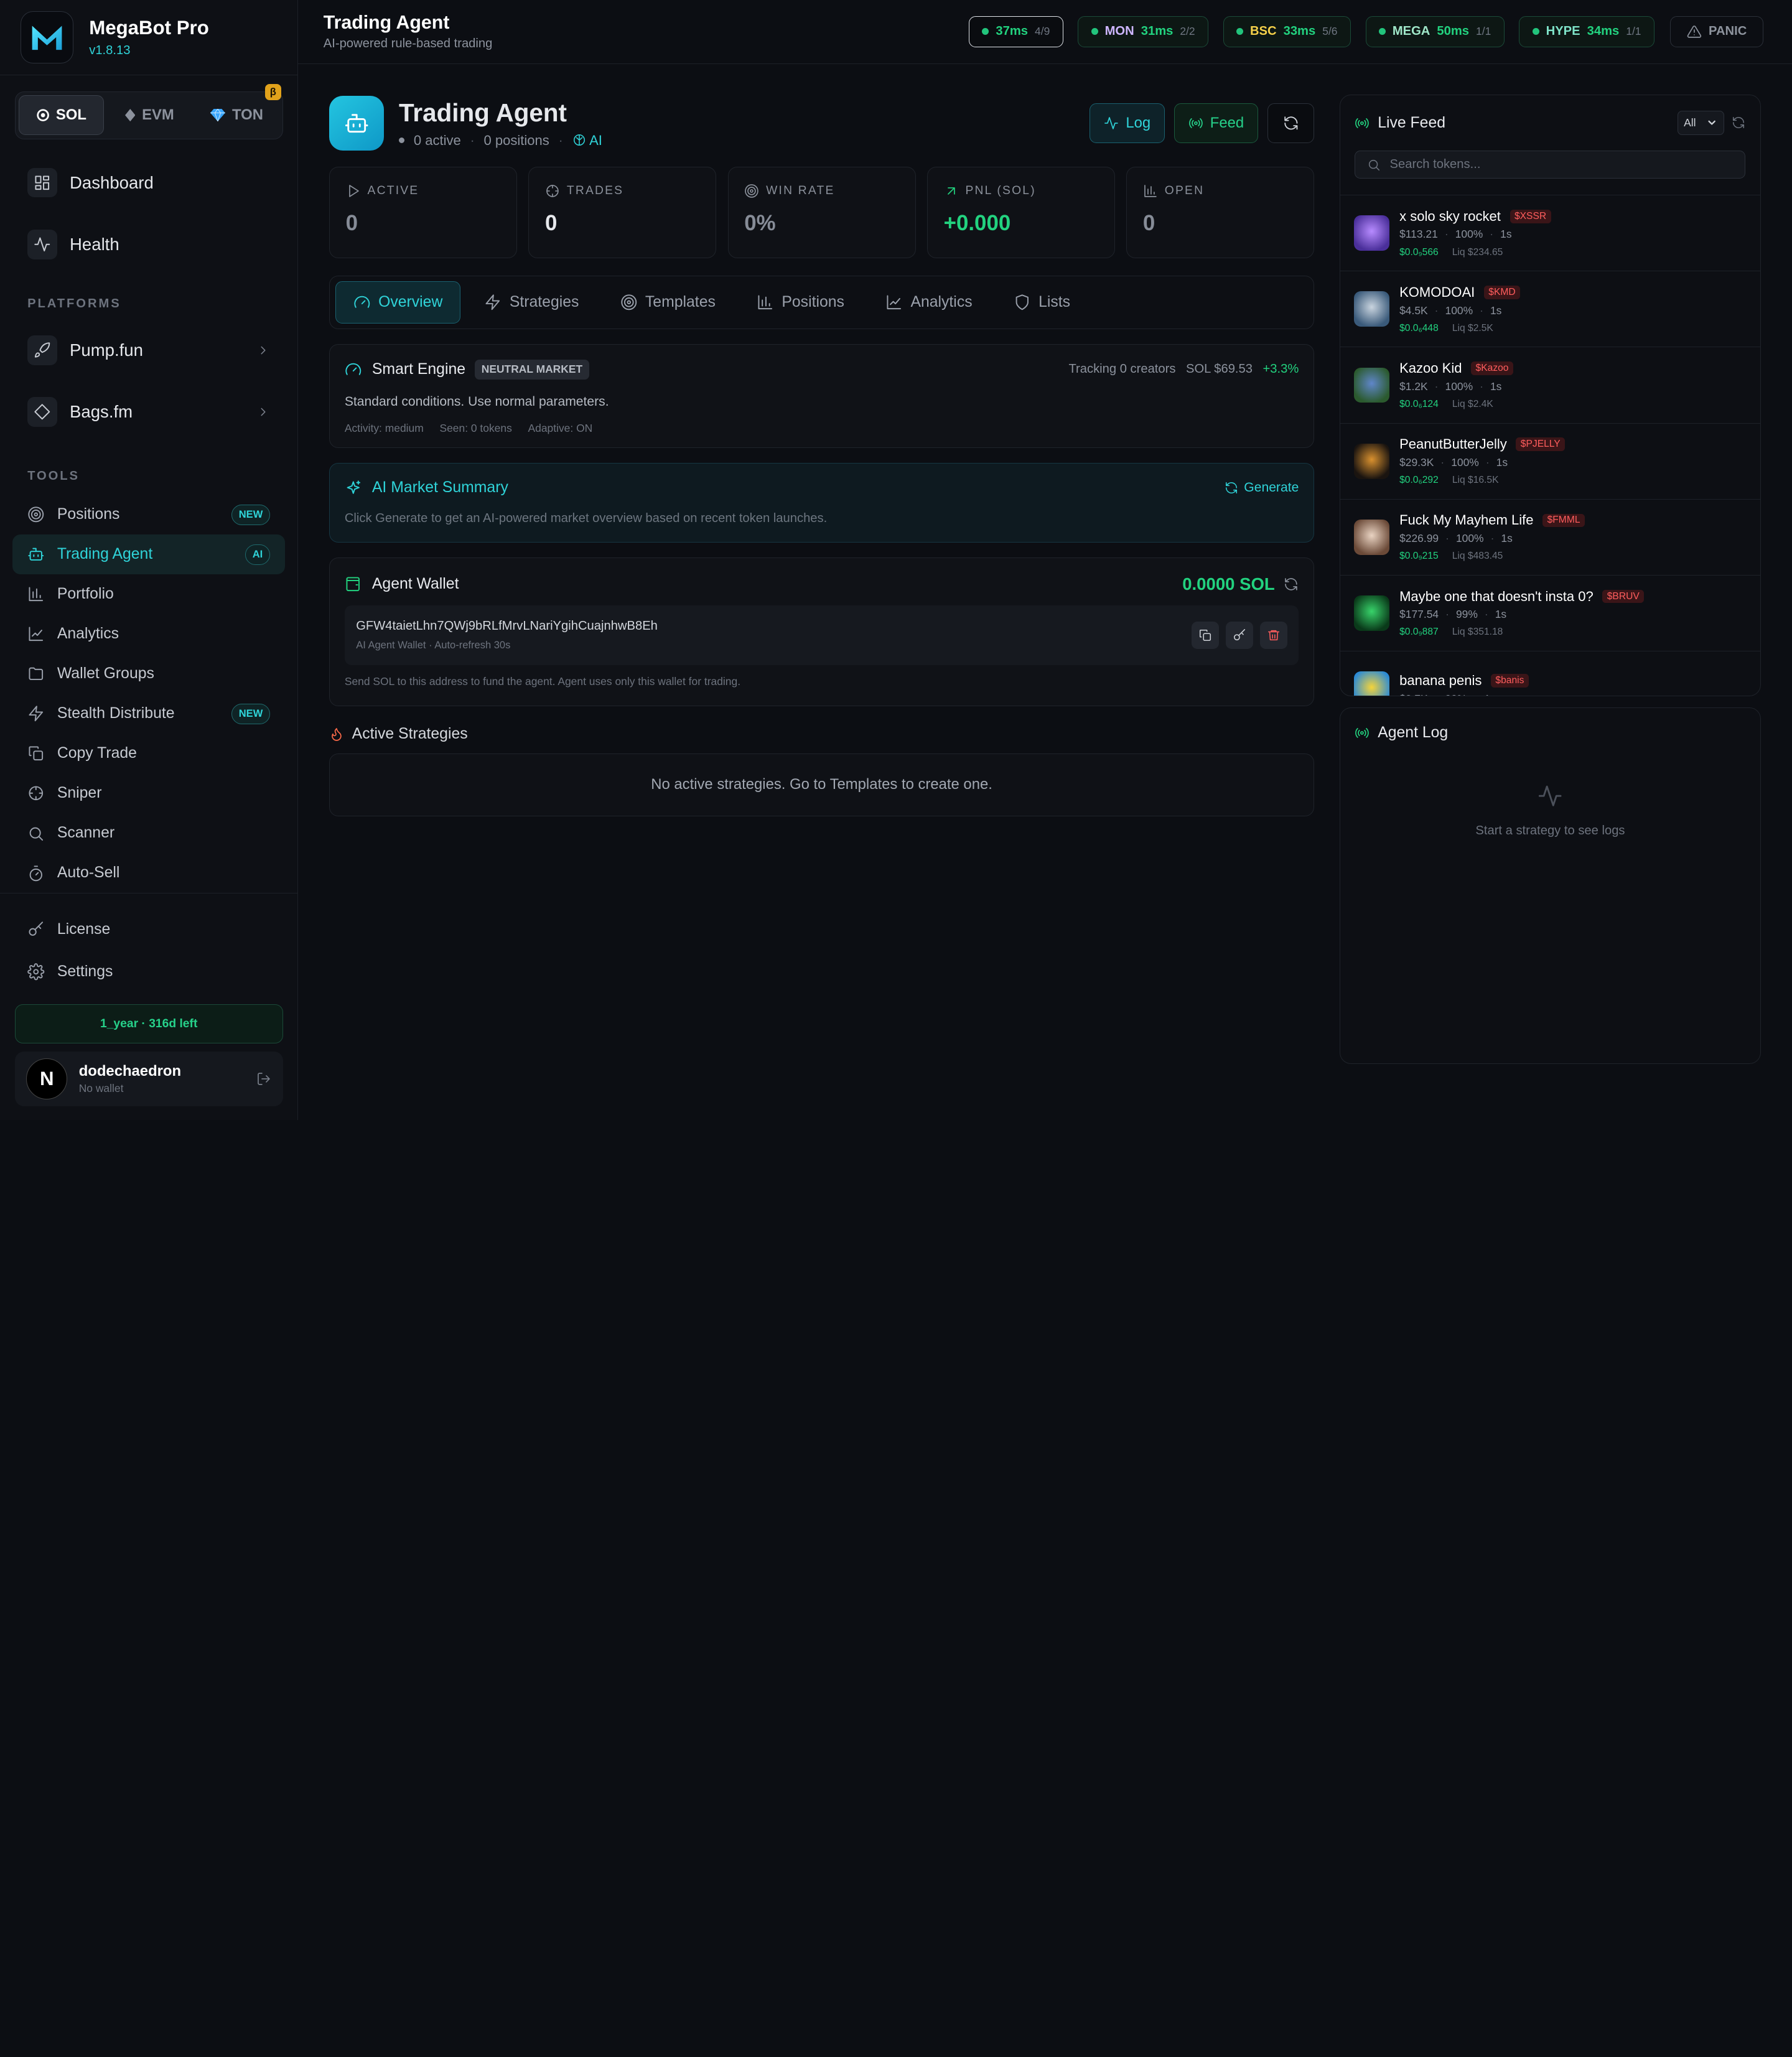 The width and height of the screenshot is (1792, 2057). What do you see at coordinates (1437, 292) in the screenshot?
I see `token-name: KOMODOAI` at bounding box center [1437, 292].